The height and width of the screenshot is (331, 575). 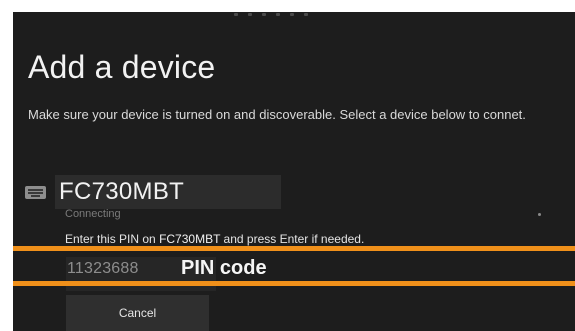 I want to click on dialog-title: Add a device, so click(x=122, y=67).